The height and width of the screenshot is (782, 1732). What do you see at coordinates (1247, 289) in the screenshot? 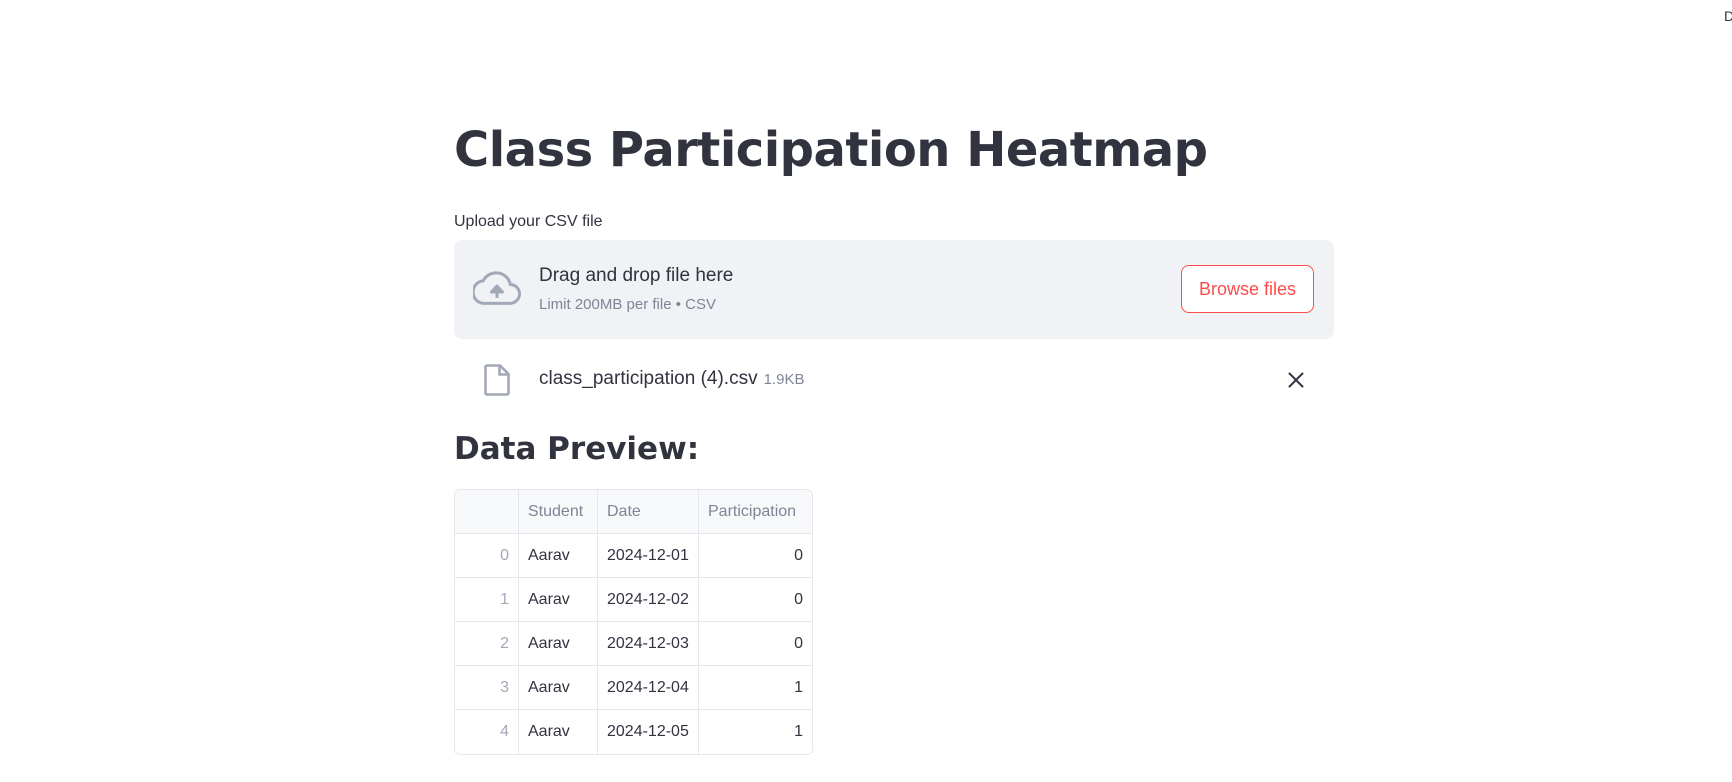
I see `browse-files-button: Browse files` at bounding box center [1247, 289].